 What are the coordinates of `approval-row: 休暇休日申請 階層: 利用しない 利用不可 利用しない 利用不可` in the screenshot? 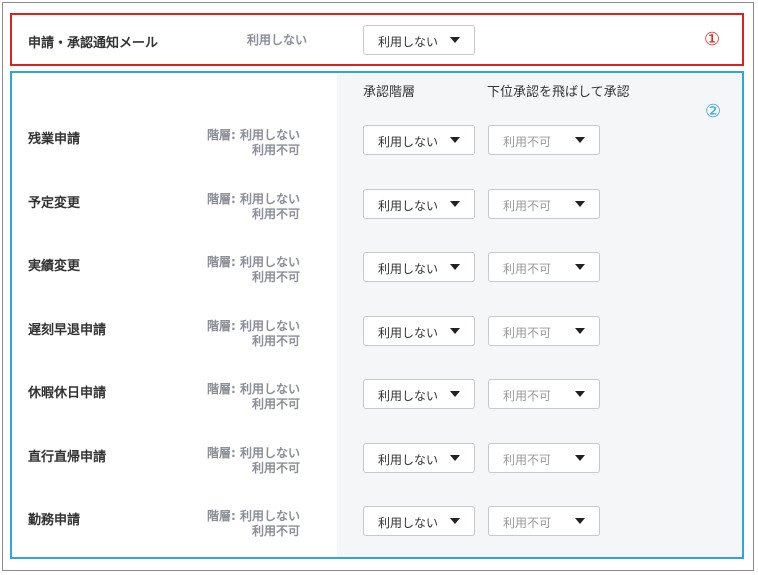 It's located at (377, 399).